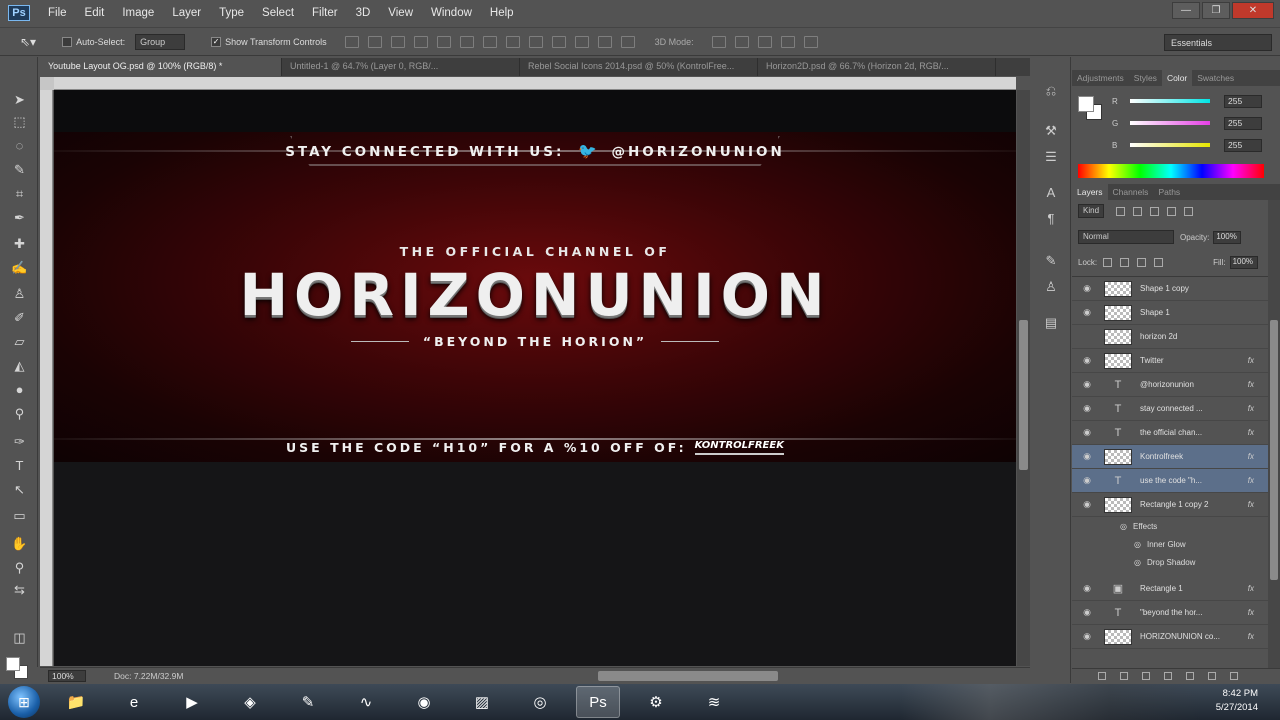 This screenshot has height=720, width=1280. I want to click on vertical-scroll-thumb, so click(1023, 395).